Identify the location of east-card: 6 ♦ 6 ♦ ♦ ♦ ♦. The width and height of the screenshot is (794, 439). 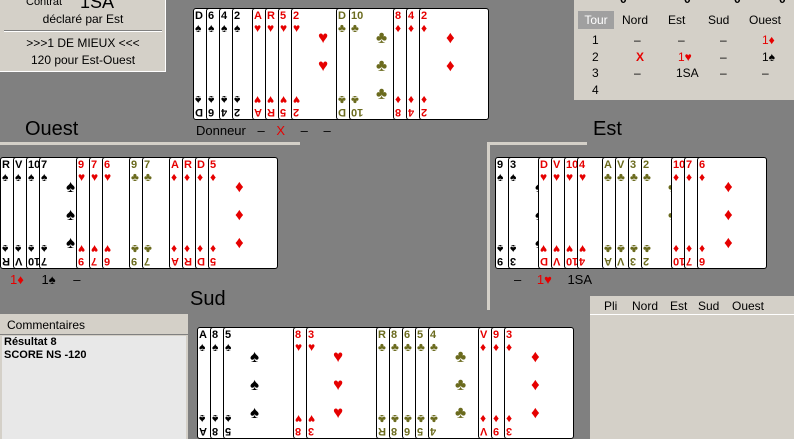
(732, 213).